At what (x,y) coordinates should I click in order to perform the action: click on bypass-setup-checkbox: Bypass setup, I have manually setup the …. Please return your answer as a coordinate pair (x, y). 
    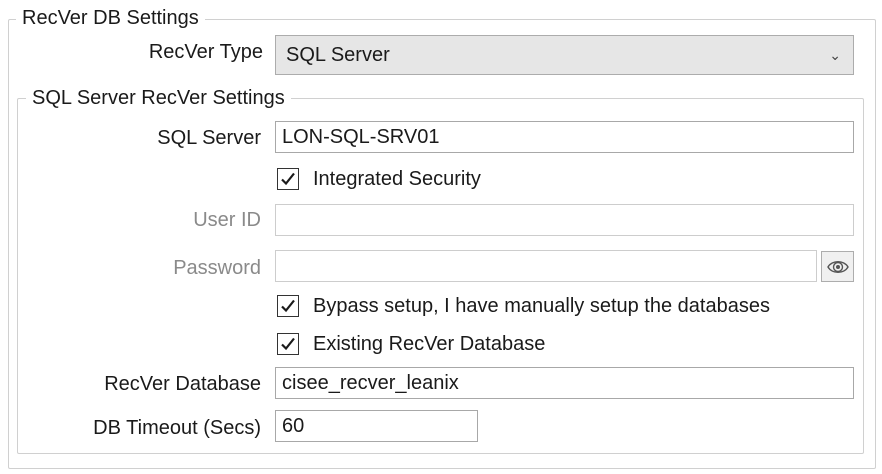
    Looking at the image, I should click on (557, 307).